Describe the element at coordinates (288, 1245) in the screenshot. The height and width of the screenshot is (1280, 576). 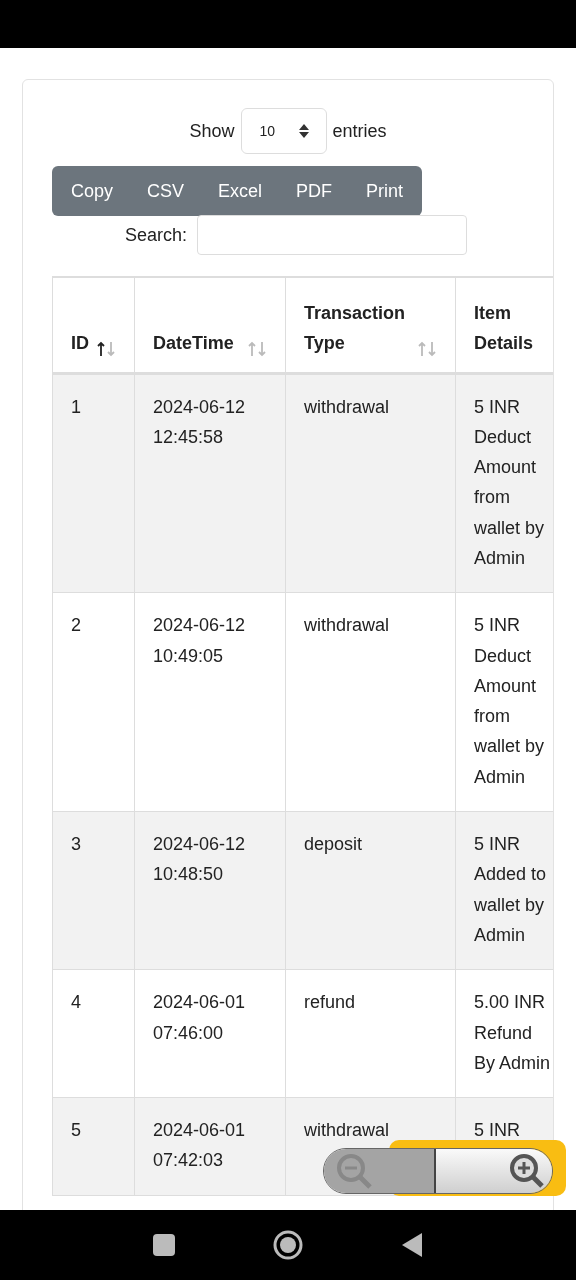
I see `home-icon` at that location.